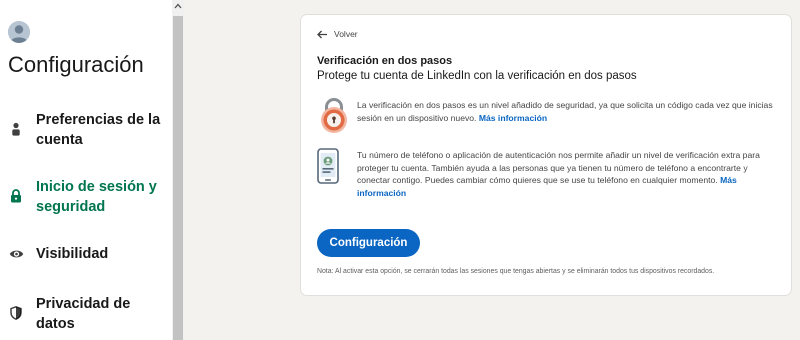  I want to click on arrow-left-icon, so click(322, 34).